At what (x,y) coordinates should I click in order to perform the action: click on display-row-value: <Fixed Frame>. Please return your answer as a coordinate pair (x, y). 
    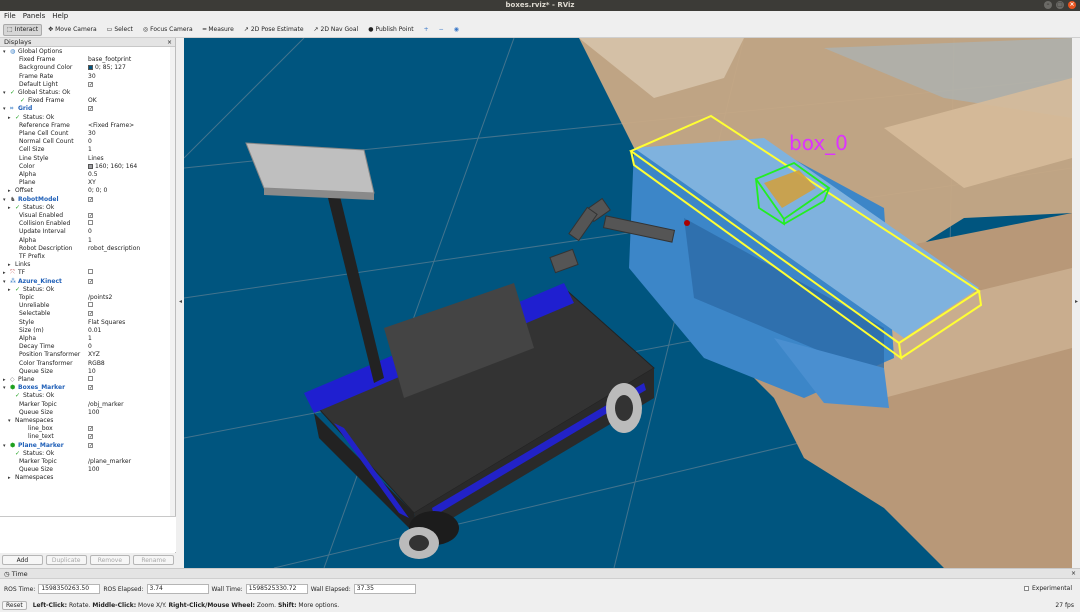
    Looking at the image, I should click on (111, 126).